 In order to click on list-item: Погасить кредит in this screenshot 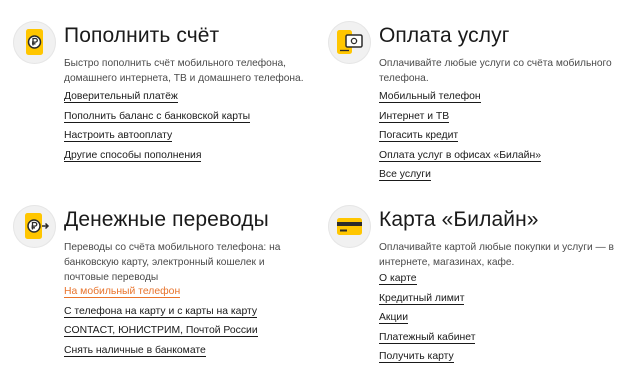, I will do `click(460, 139)`.